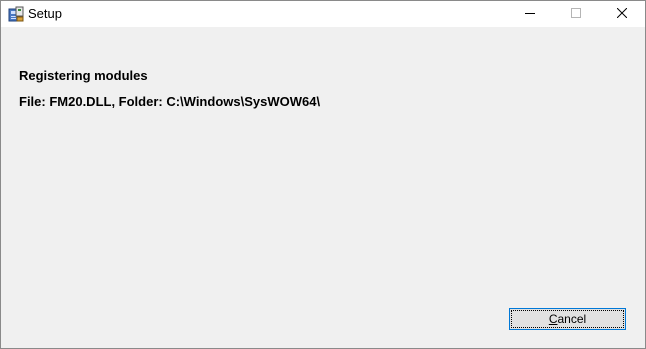 The height and width of the screenshot is (349, 646). What do you see at coordinates (323, 14) in the screenshot?
I see `title-bar: Setup` at bounding box center [323, 14].